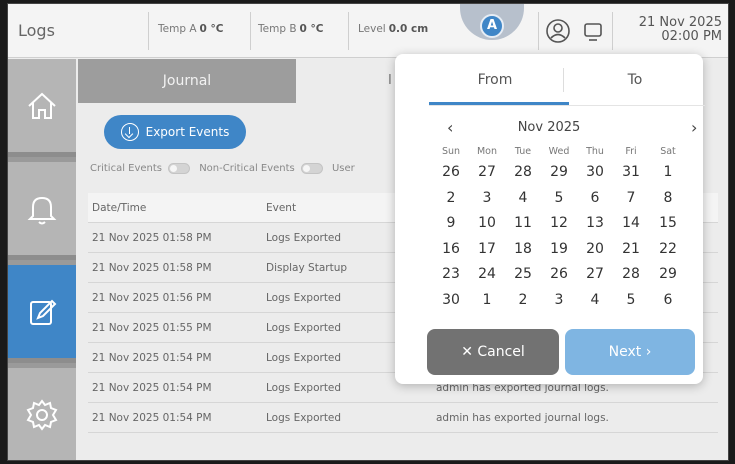  Describe the element at coordinates (42, 108) in the screenshot. I see `sidebar-item-home` at that location.